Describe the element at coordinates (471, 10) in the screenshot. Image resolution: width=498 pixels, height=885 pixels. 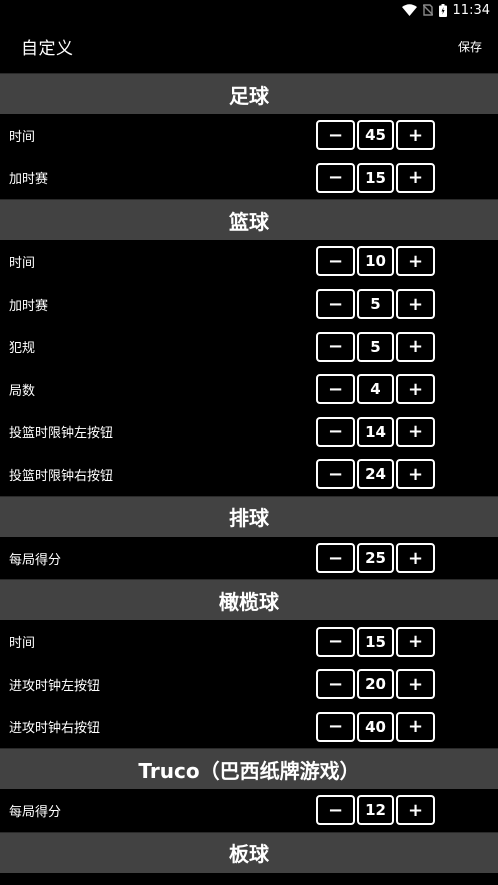
I see `status-time: 11:34` at that location.